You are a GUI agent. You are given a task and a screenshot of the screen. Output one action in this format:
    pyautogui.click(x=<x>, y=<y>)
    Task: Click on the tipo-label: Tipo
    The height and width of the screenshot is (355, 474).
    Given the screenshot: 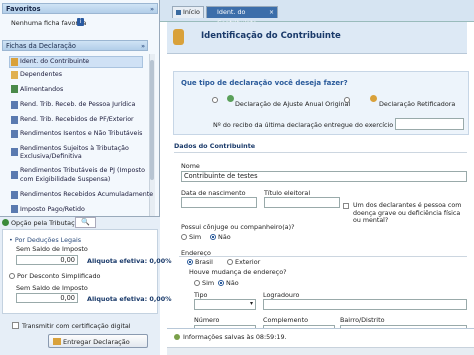 What is the action you would take?
    pyautogui.click(x=201, y=295)
    